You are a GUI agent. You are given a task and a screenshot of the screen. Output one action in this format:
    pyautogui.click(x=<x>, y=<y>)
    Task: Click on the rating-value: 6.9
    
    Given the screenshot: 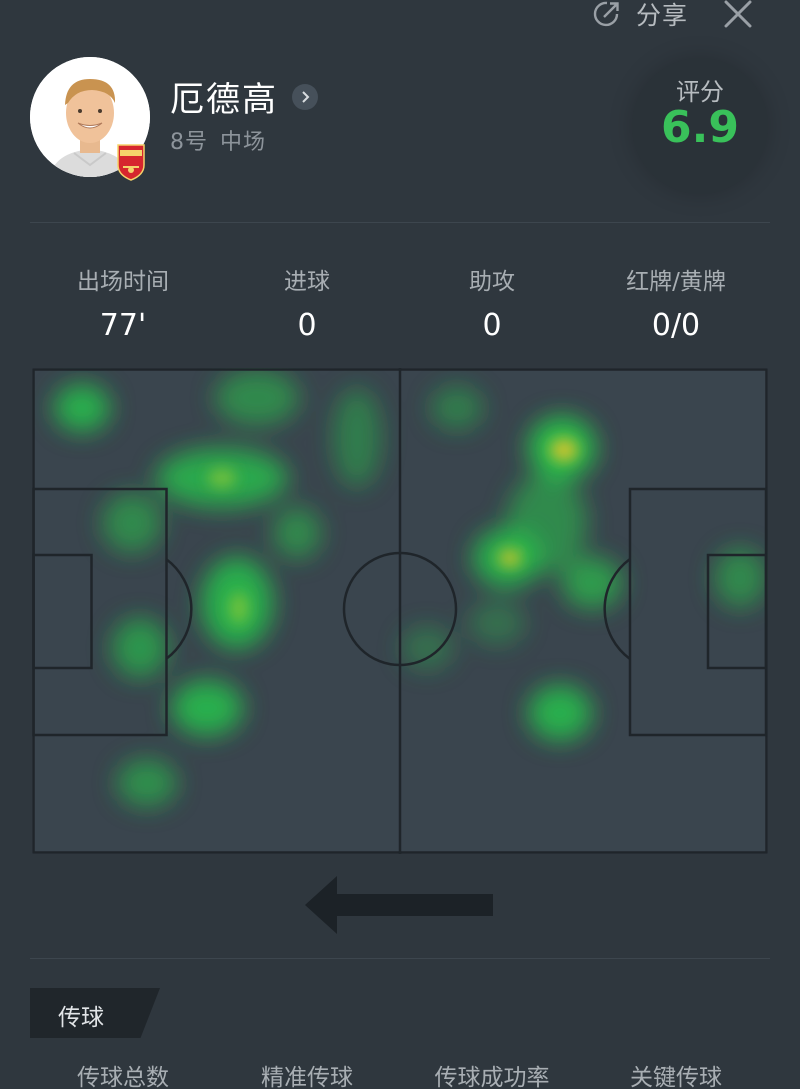 What is the action you would take?
    pyautogui.click(x=700, y=127)
    